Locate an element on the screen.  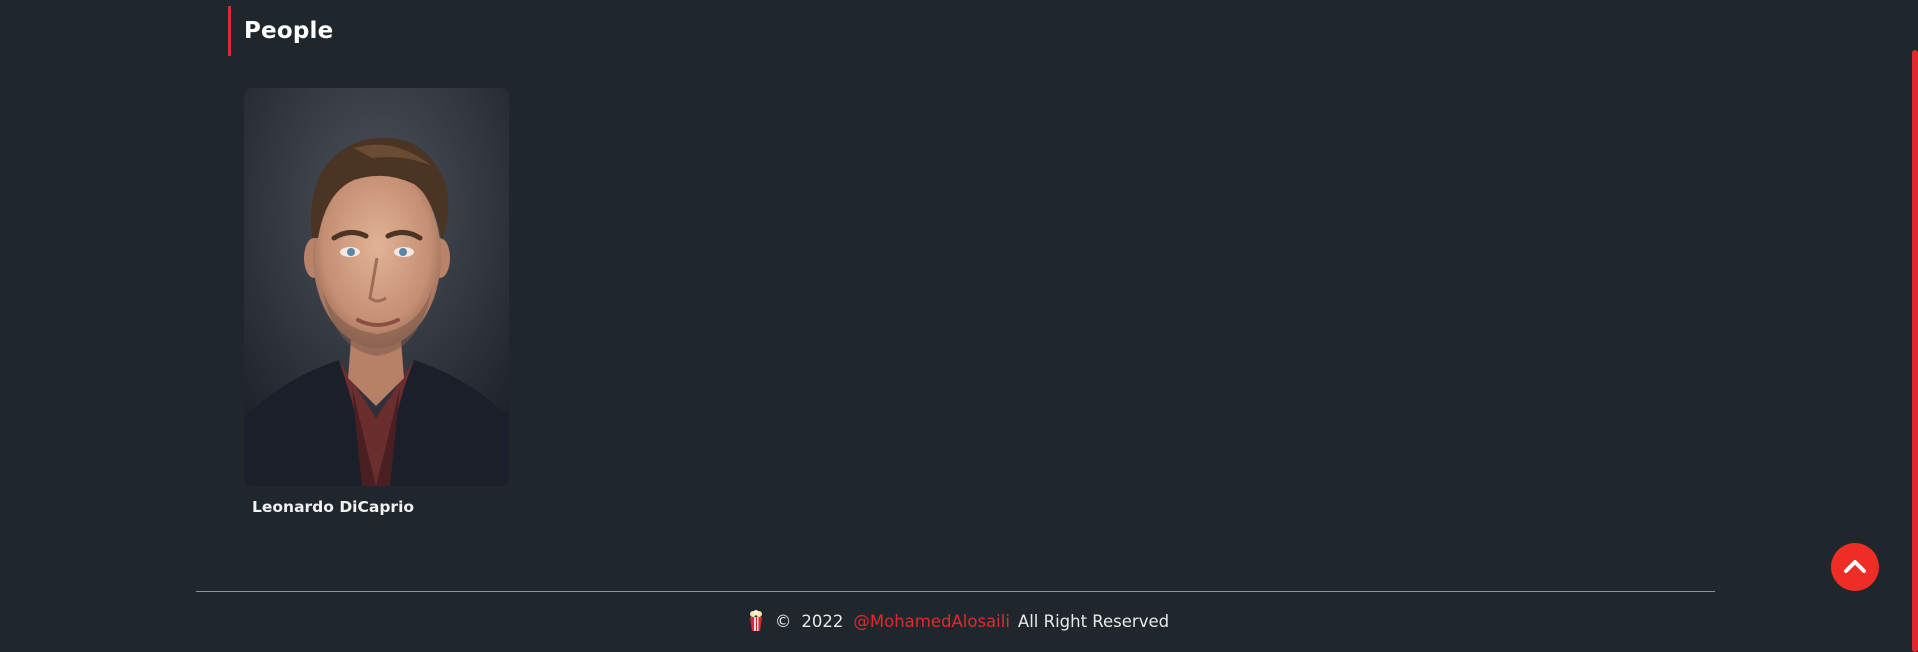
section-header: People is located at coordinates (280, 31).